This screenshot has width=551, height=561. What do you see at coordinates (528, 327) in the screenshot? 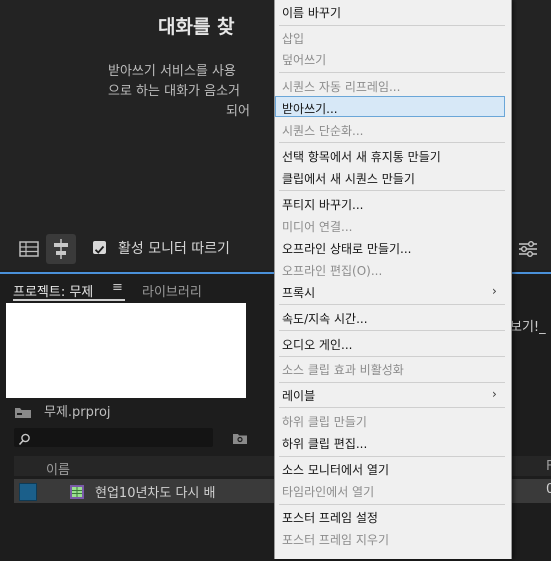
I see `truncated-label: 보기!_` at bounding box center [528, 327].